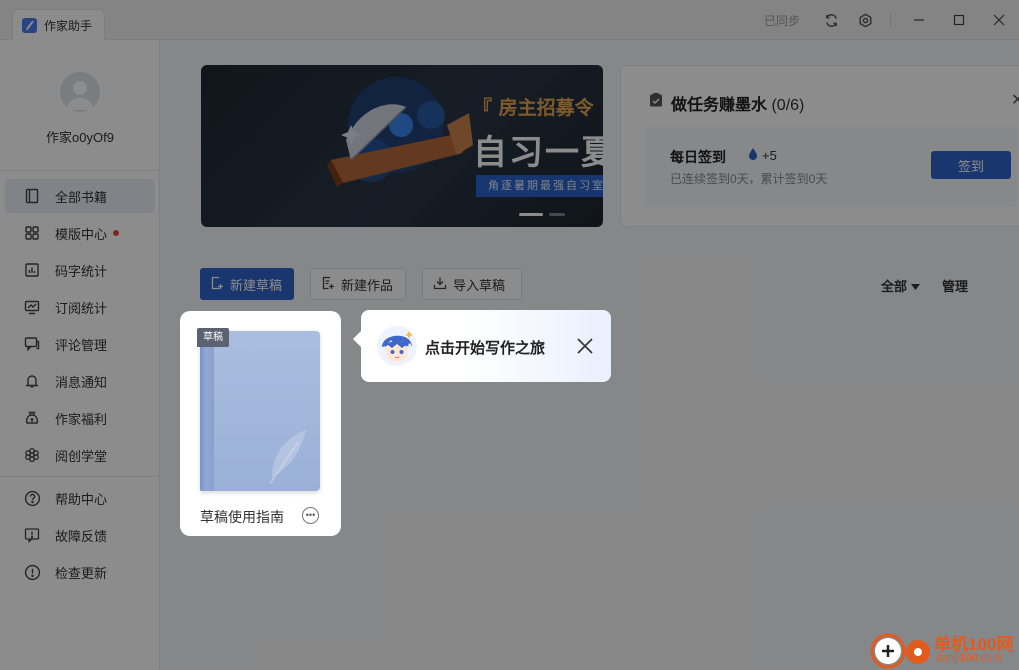 The height and width of the screenshot is (670, 1019). I want to click on onboarding-tooltip: 点击开始写作之旅, so click(482, 346).